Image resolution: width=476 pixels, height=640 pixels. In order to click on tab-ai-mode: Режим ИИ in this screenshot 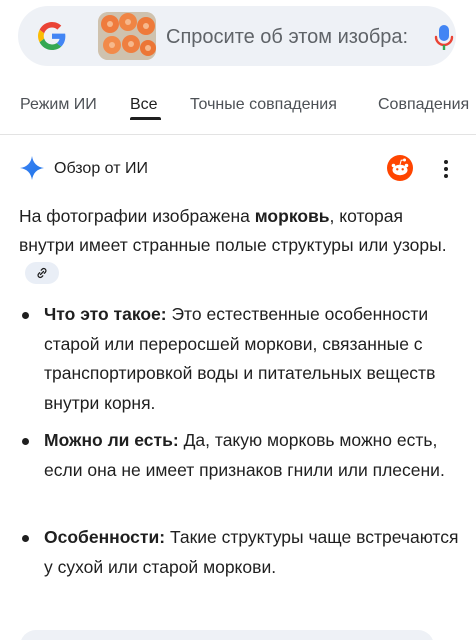, I will do `click(58, 105)`.